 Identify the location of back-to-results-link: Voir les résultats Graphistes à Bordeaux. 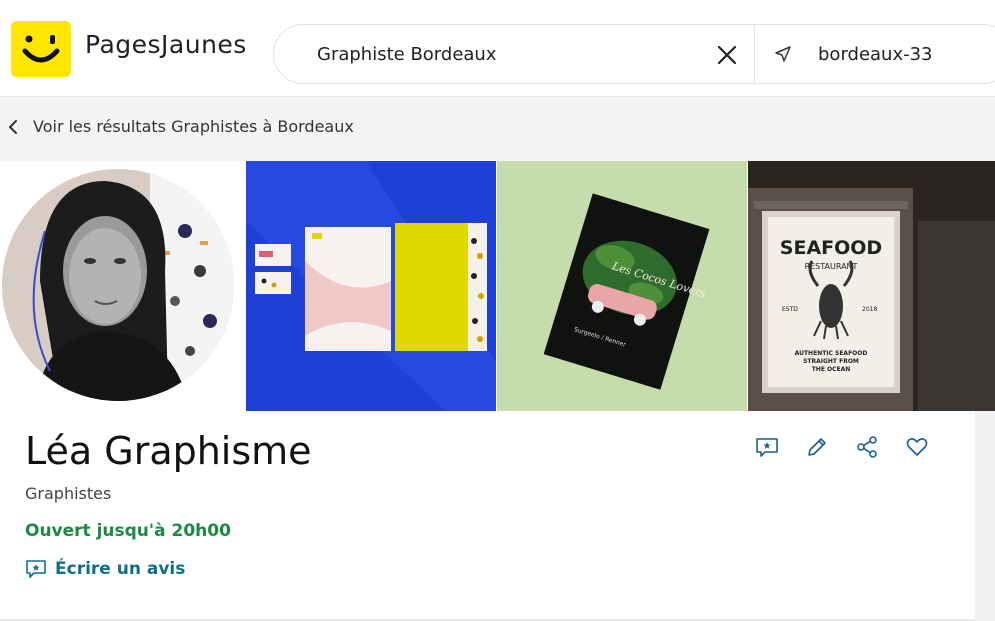
(180, 126).